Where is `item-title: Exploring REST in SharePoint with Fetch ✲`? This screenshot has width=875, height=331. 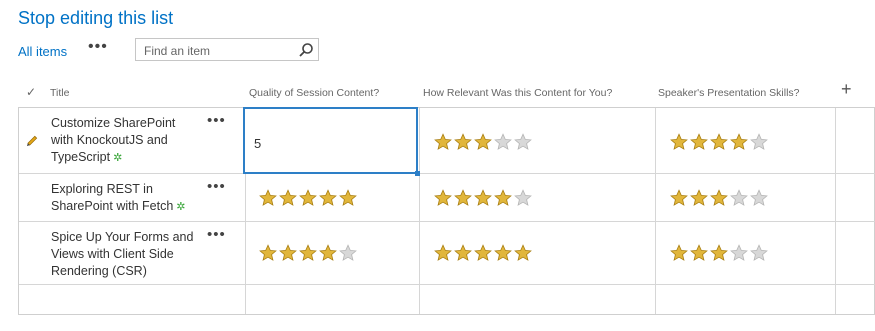
item-title: Exploring REST in SharePoint with Fetch ✲ is located at coordinates (126, 198).